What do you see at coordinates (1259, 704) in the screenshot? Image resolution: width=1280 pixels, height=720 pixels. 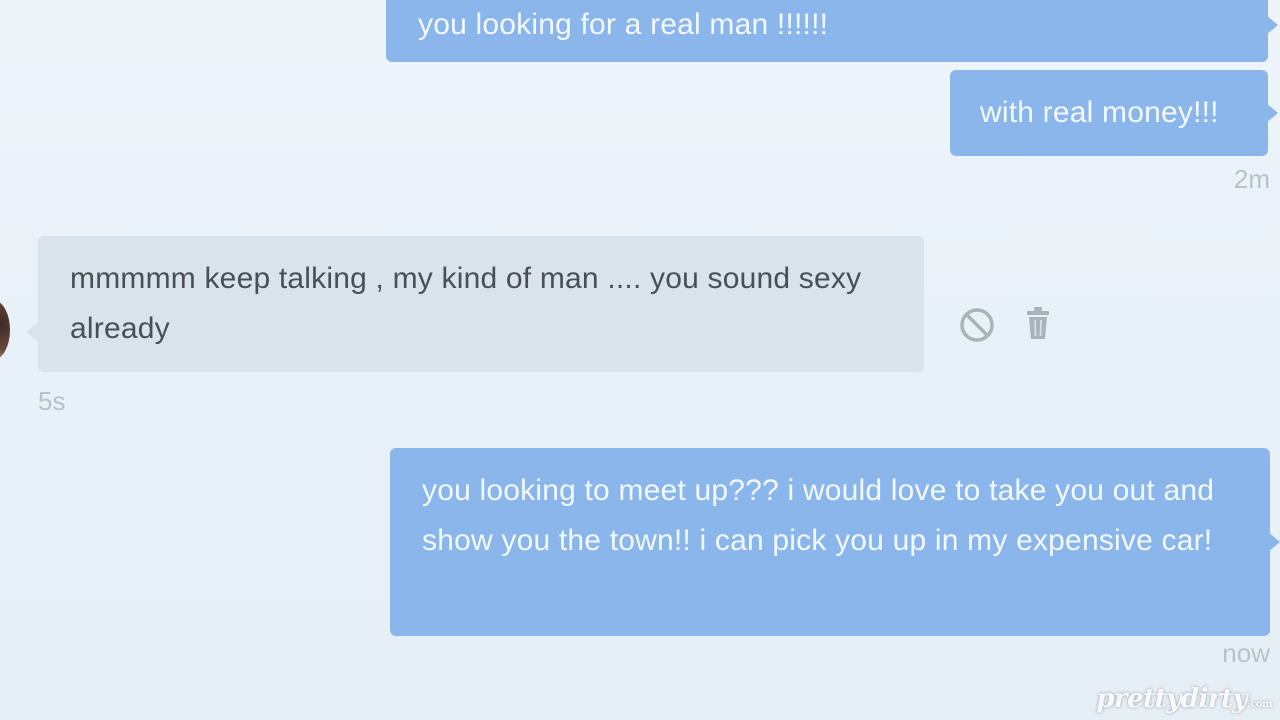 I see `watermark-suffix: .com` at bounding box center [1259, 704].